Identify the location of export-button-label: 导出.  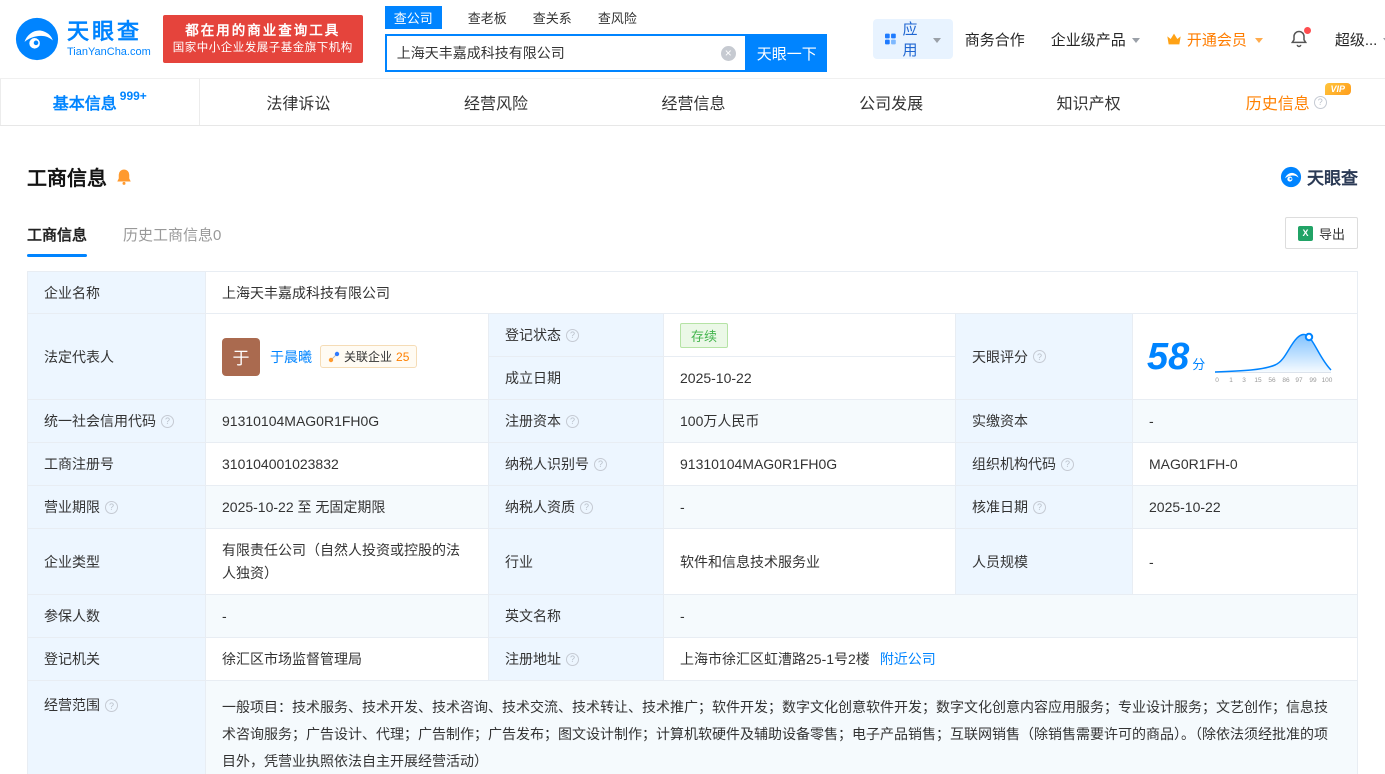
(1331, 234).